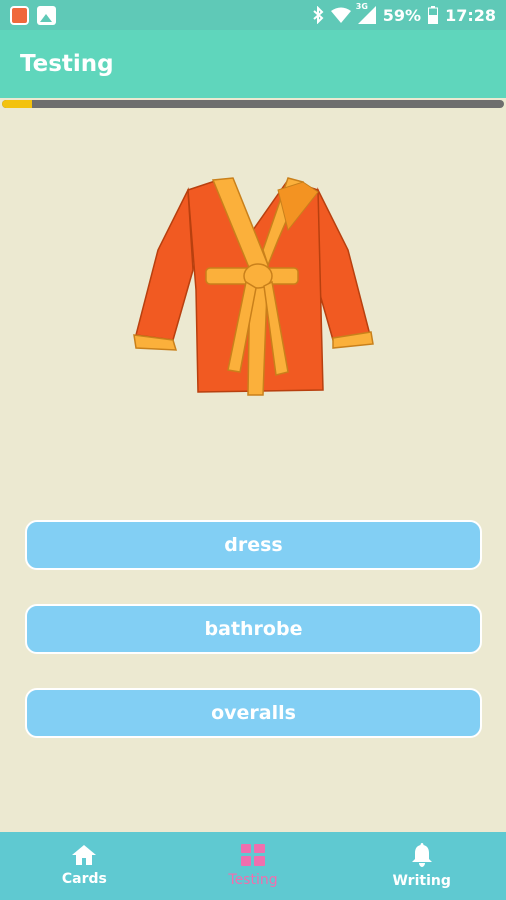 The height and width of the screenshot is (900, 506). Describe the element at coordinates (421, 881) in the screenshot. I see `nav-label-writing: Writing` at that location.